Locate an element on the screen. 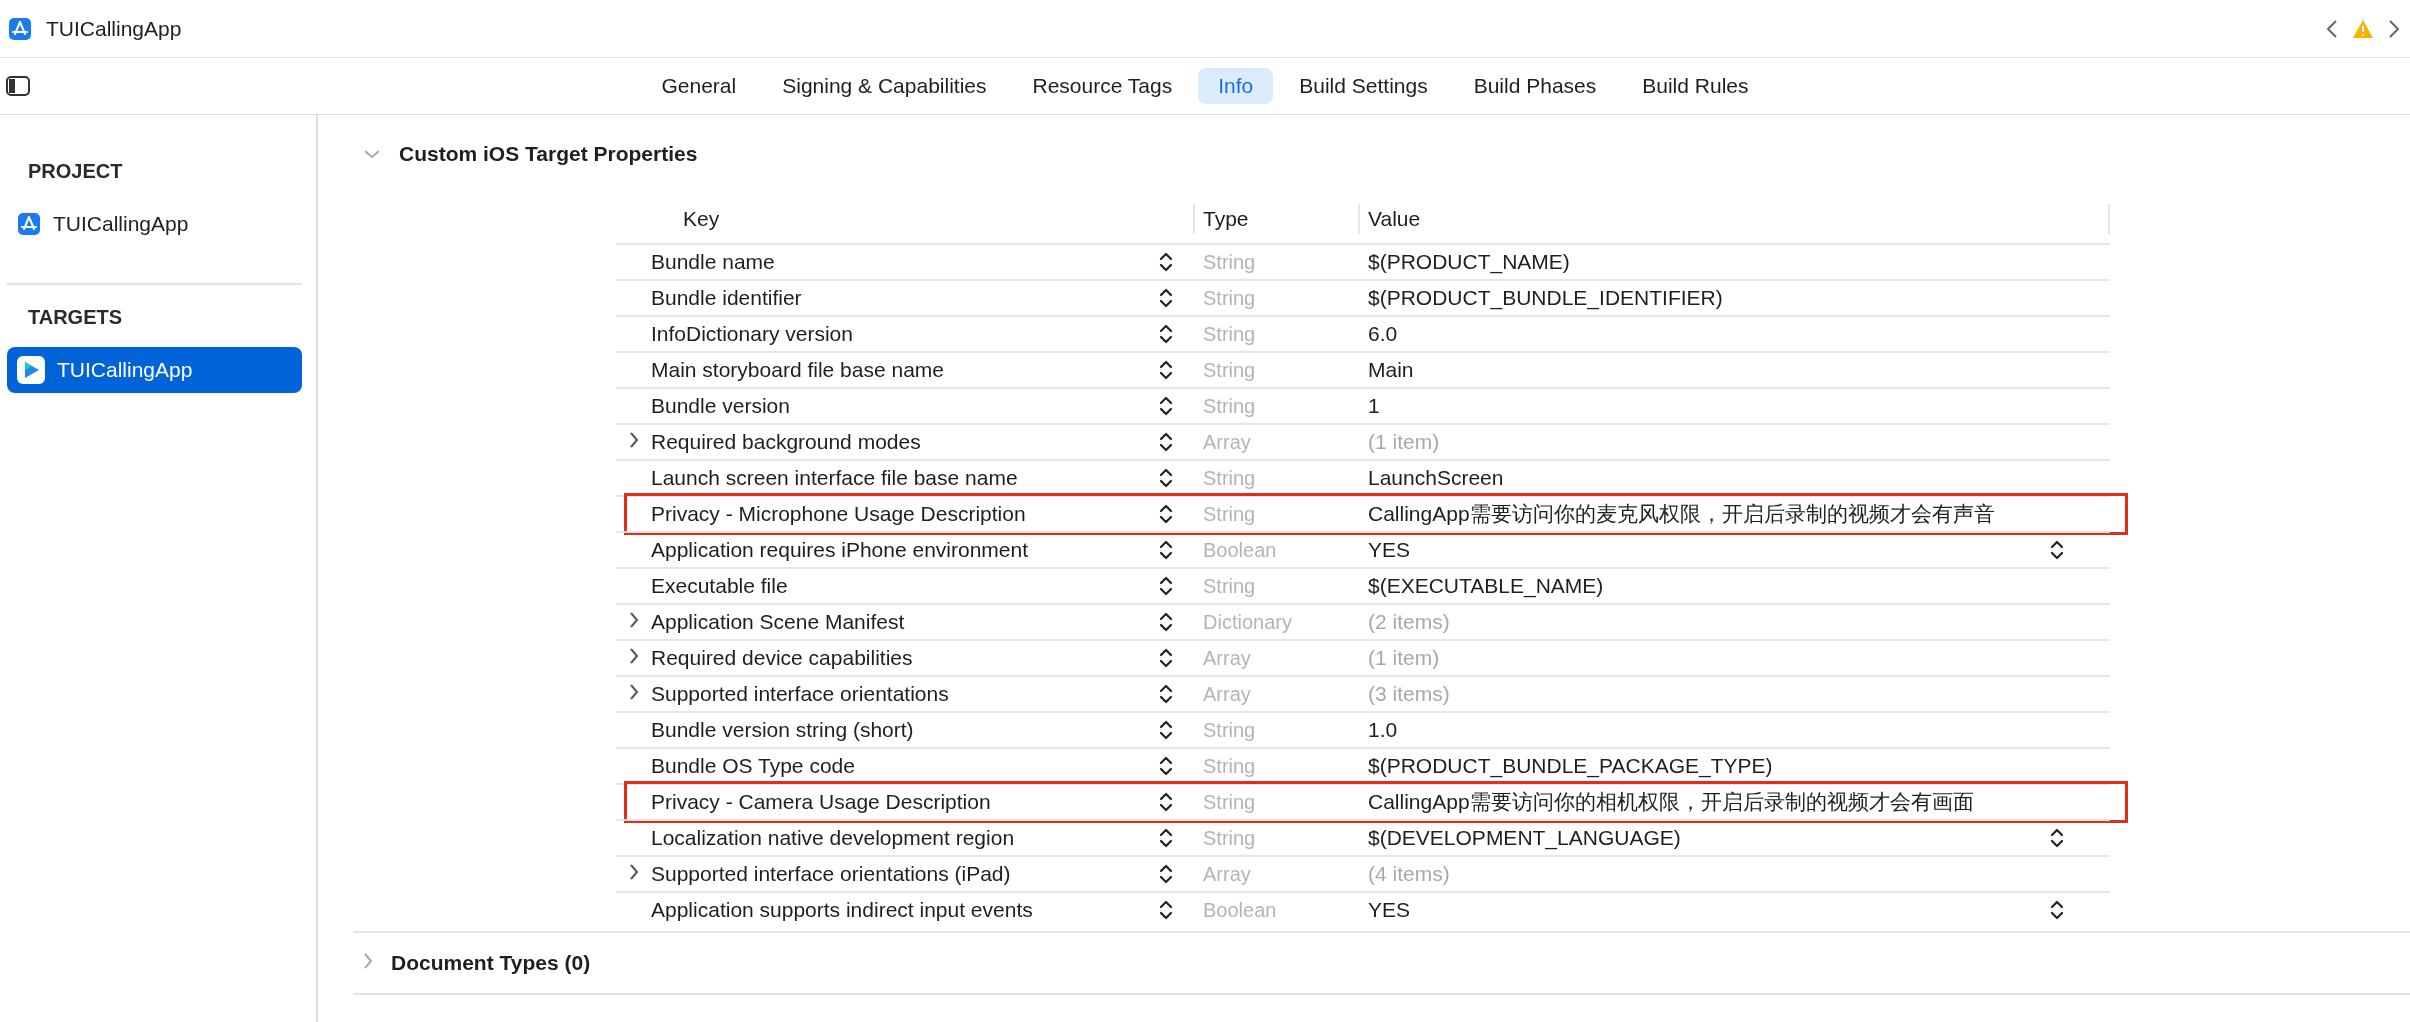  section-title: Document Types (0) is located at coordinates (491, 963).